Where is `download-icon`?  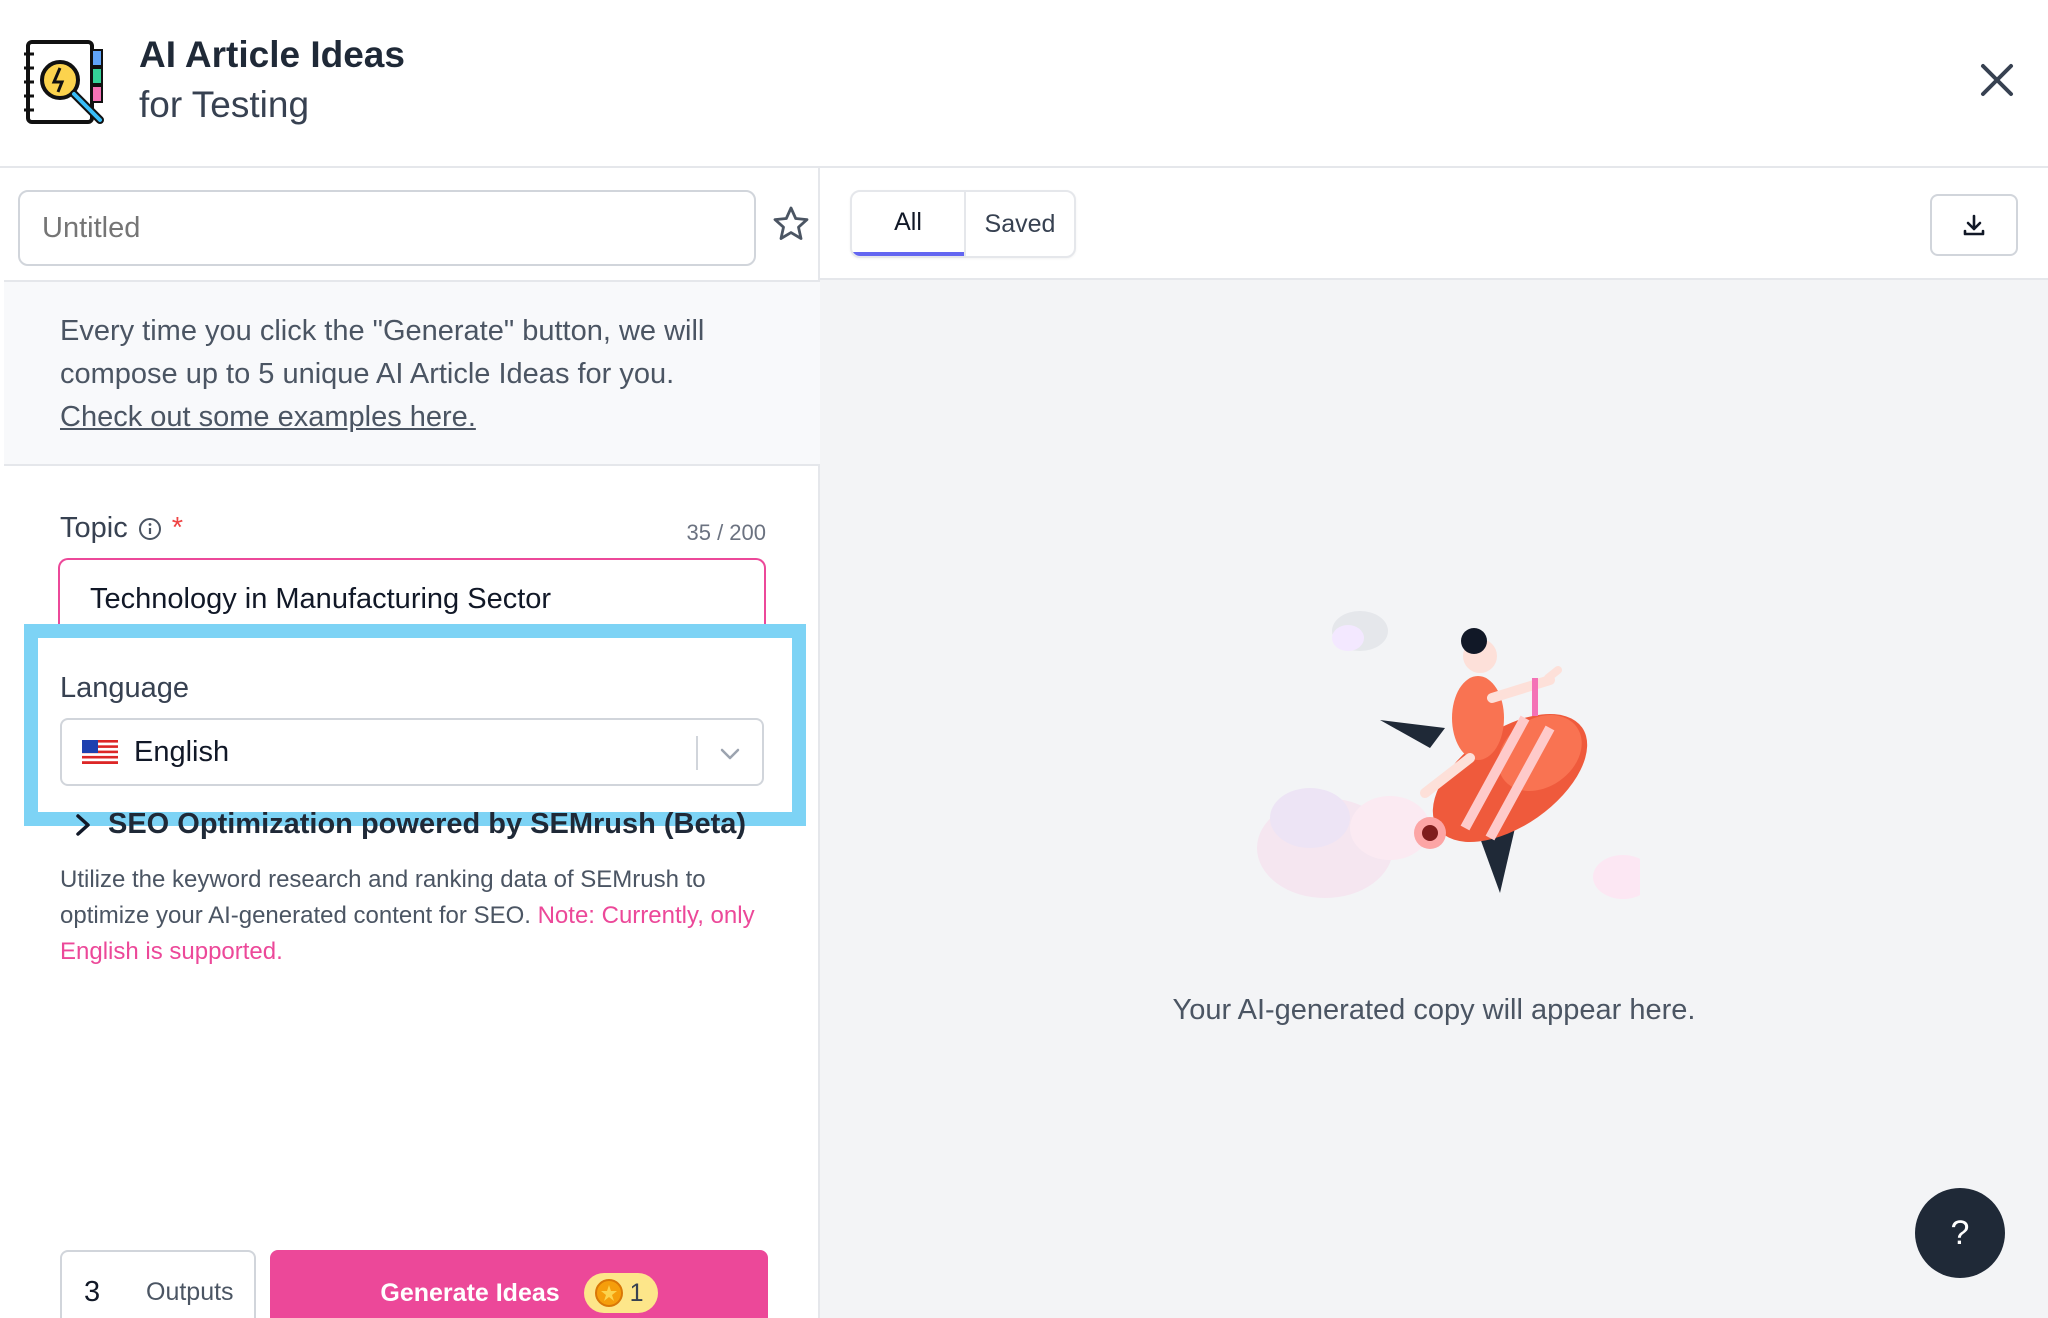
download-icon is located at coordinates (1974, 225).